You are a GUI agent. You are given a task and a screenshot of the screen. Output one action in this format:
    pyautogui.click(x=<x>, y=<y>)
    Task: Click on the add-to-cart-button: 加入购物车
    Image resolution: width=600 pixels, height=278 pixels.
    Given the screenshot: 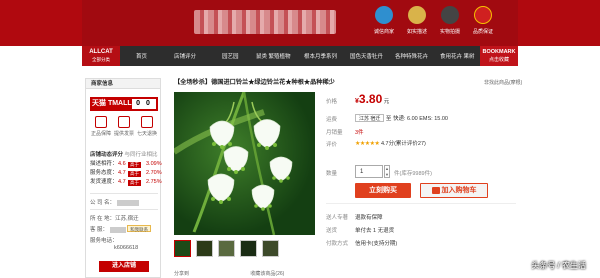 What is the action you would take?
    pyautogui.click(x=454, y=190)
    